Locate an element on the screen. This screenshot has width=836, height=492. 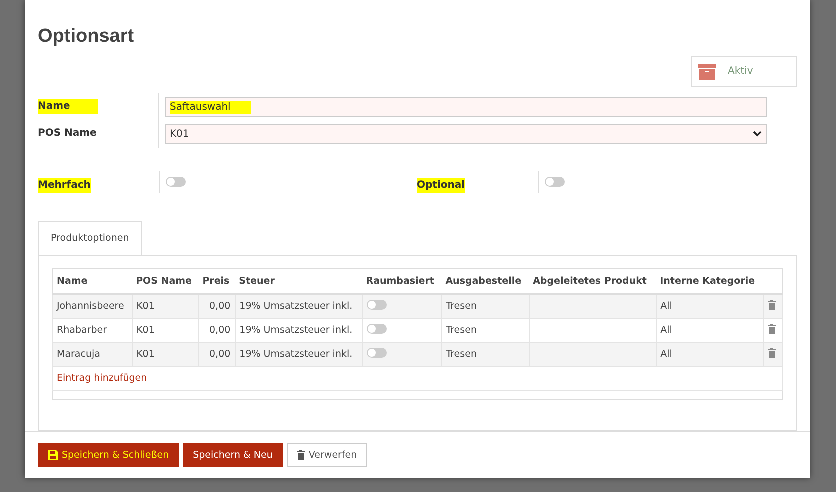
field-label: POS Name is located at coordinates (67, 134).